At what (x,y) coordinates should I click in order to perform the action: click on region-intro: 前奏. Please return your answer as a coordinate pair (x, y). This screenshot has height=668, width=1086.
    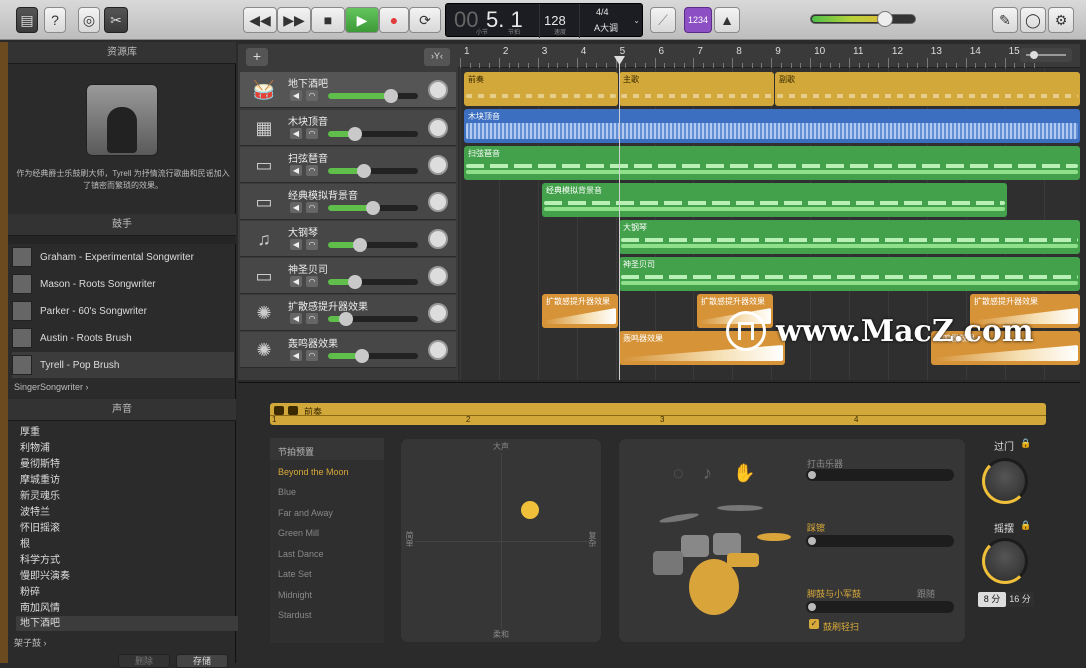
    Looking at the image, I should click on (541, 89).